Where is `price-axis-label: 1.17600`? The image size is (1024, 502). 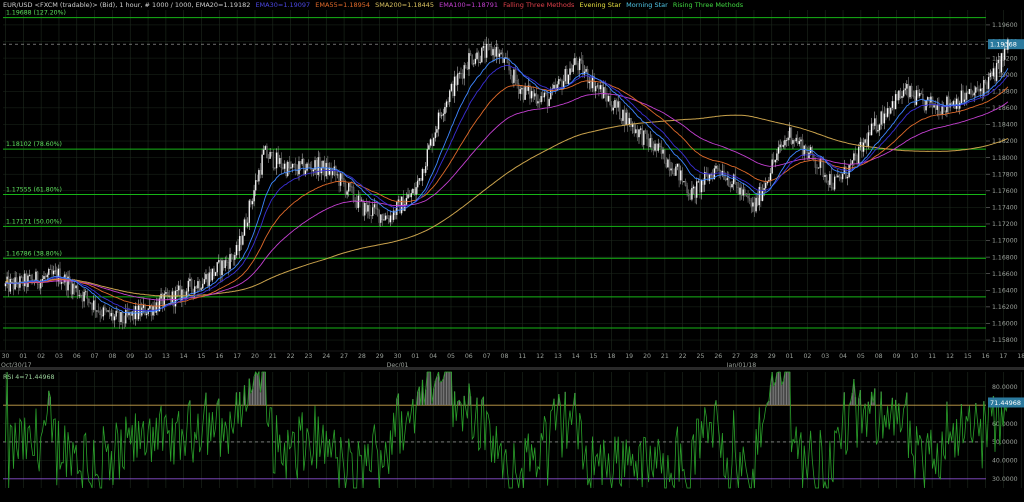
price-axis-label: 1.17600 is located at coordinates (1005, 191).